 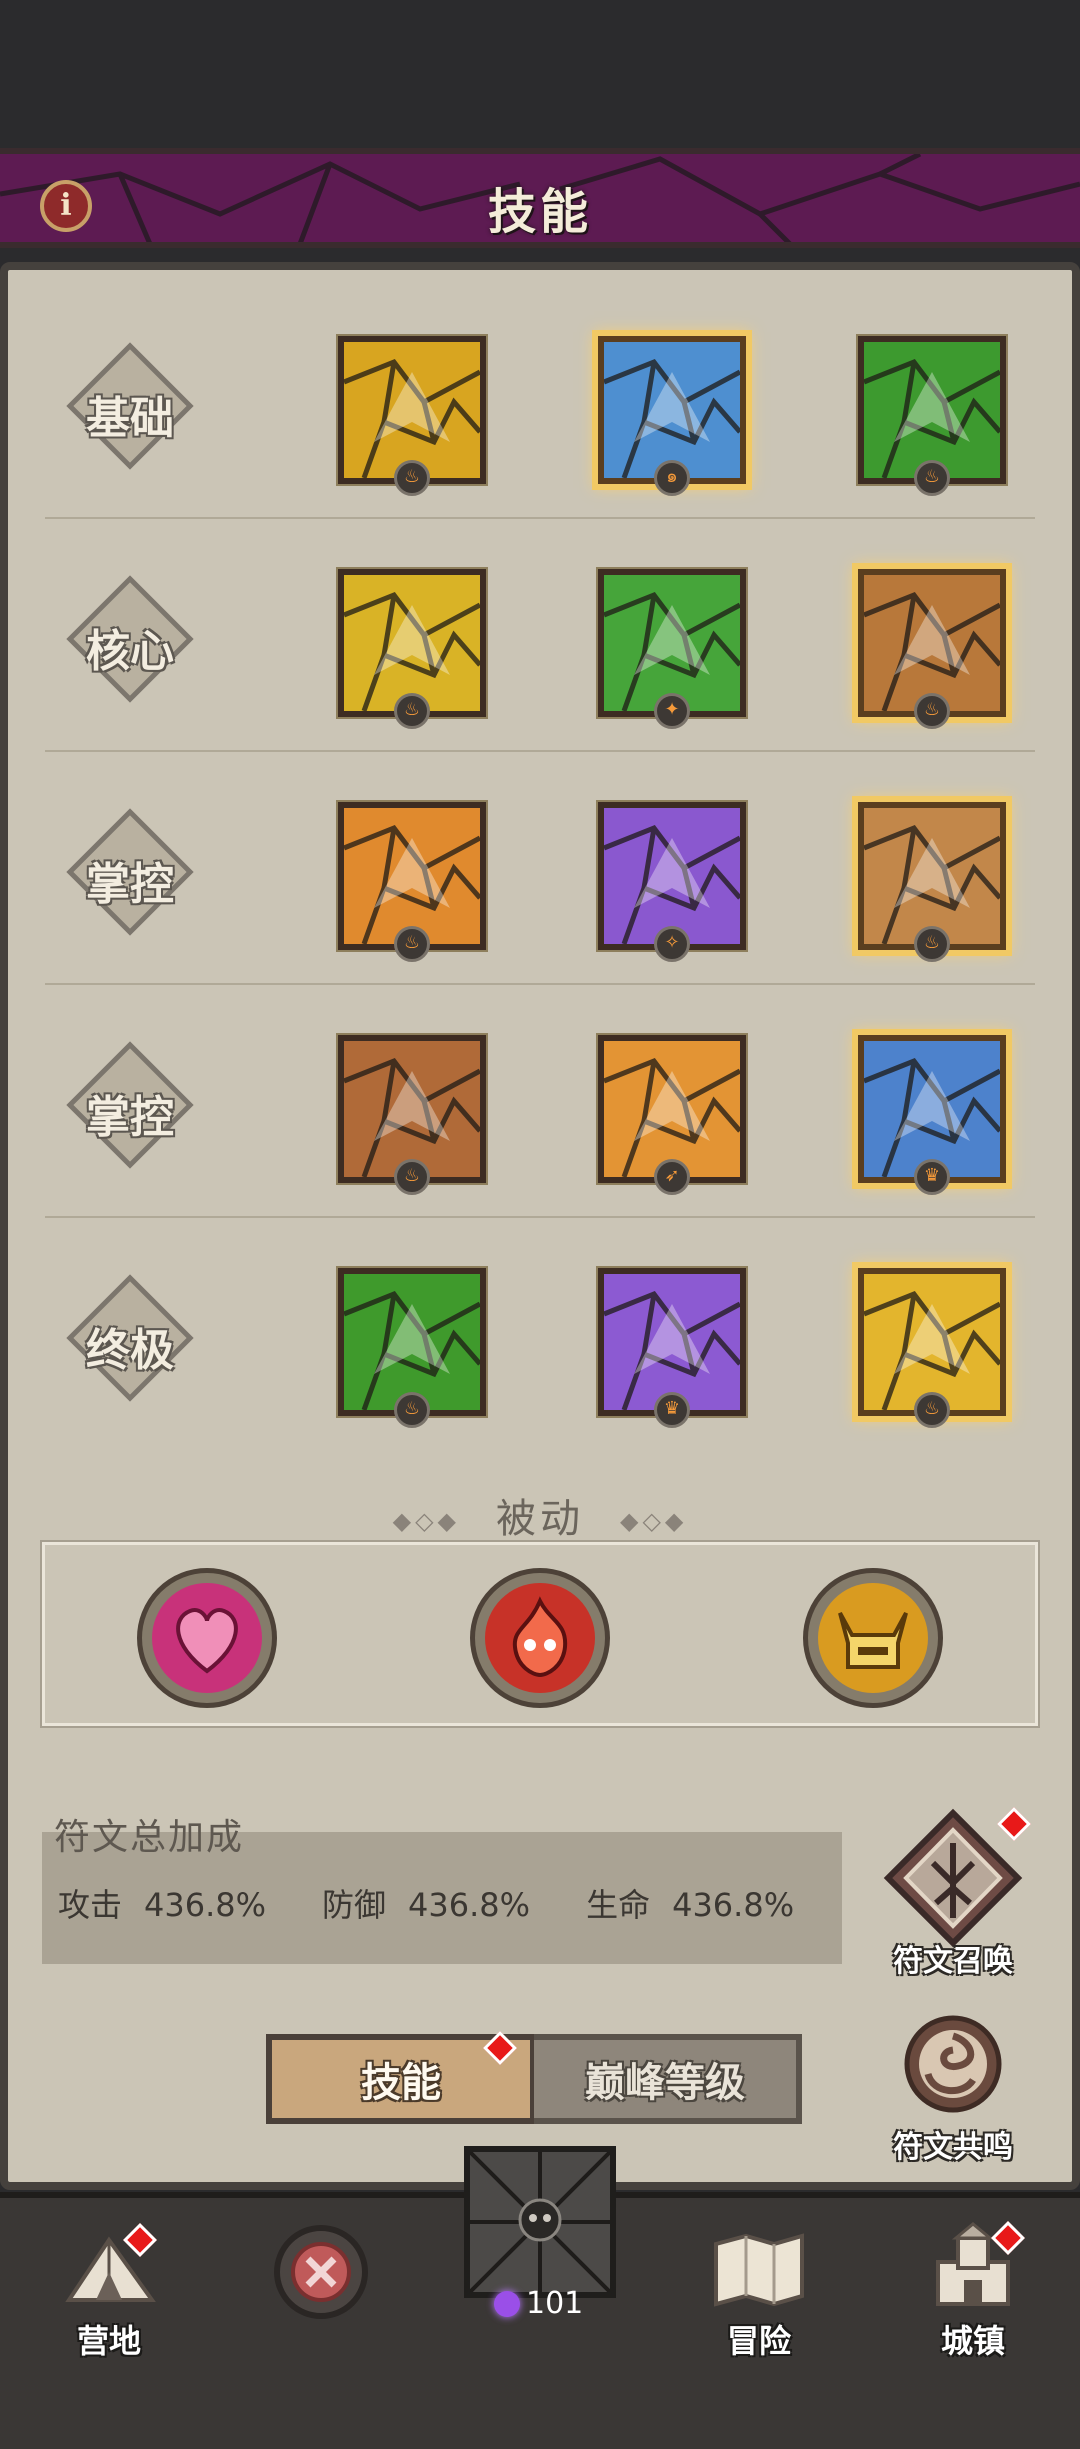 I want to click on passive-slot-heart, so click(x=207, y=1638).